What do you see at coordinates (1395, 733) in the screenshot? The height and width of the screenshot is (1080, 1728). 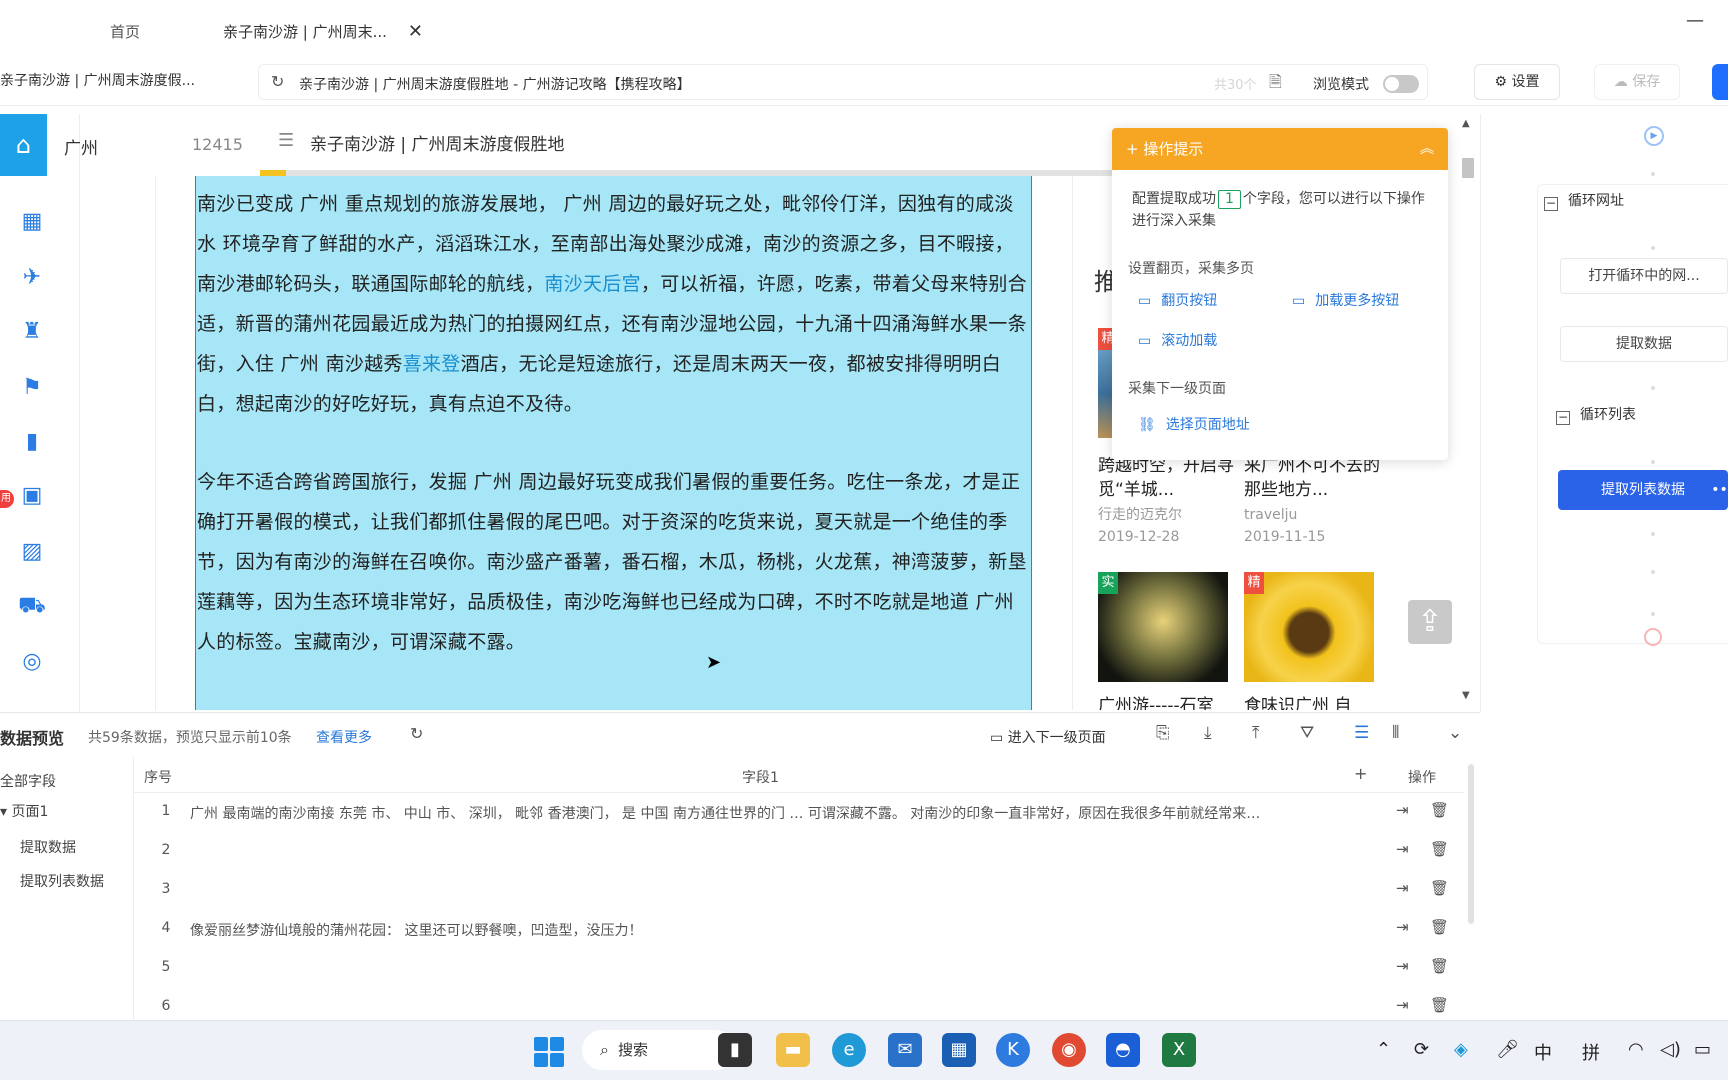 I see `column-view-icon: ⦀` at bounding box center [1395, 733].